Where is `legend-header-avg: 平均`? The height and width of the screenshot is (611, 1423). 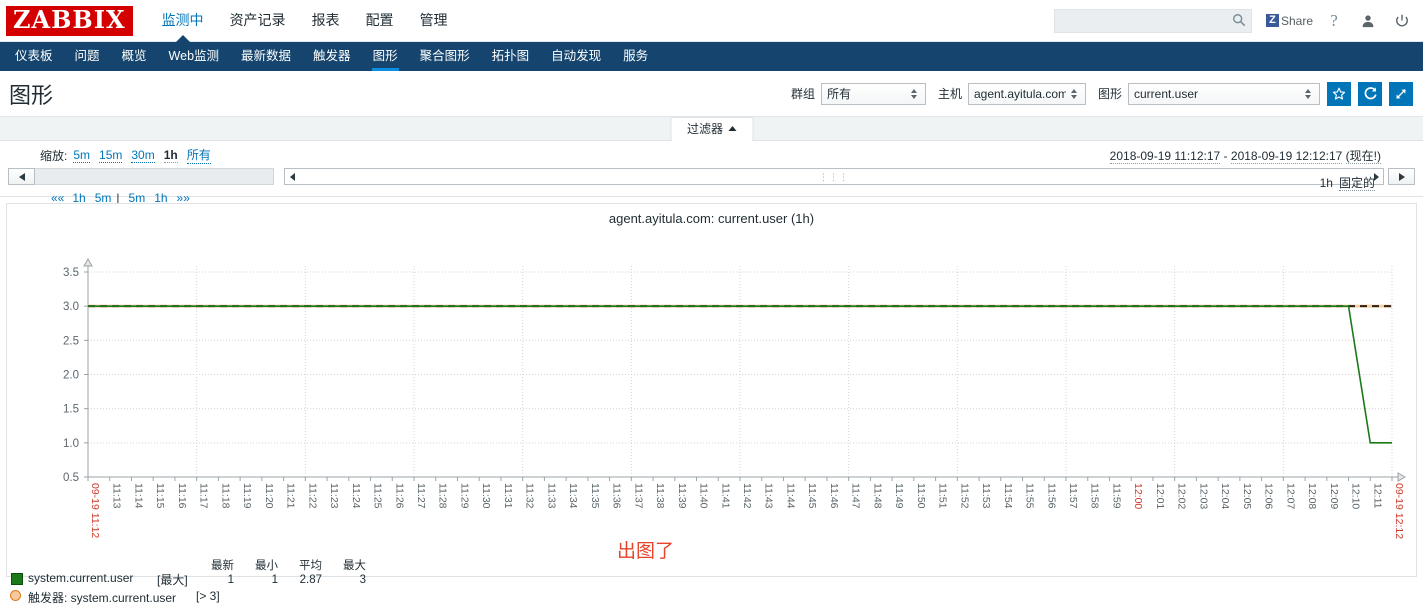
legend-header-avg: 平均 is located at coordinates (310, 566).